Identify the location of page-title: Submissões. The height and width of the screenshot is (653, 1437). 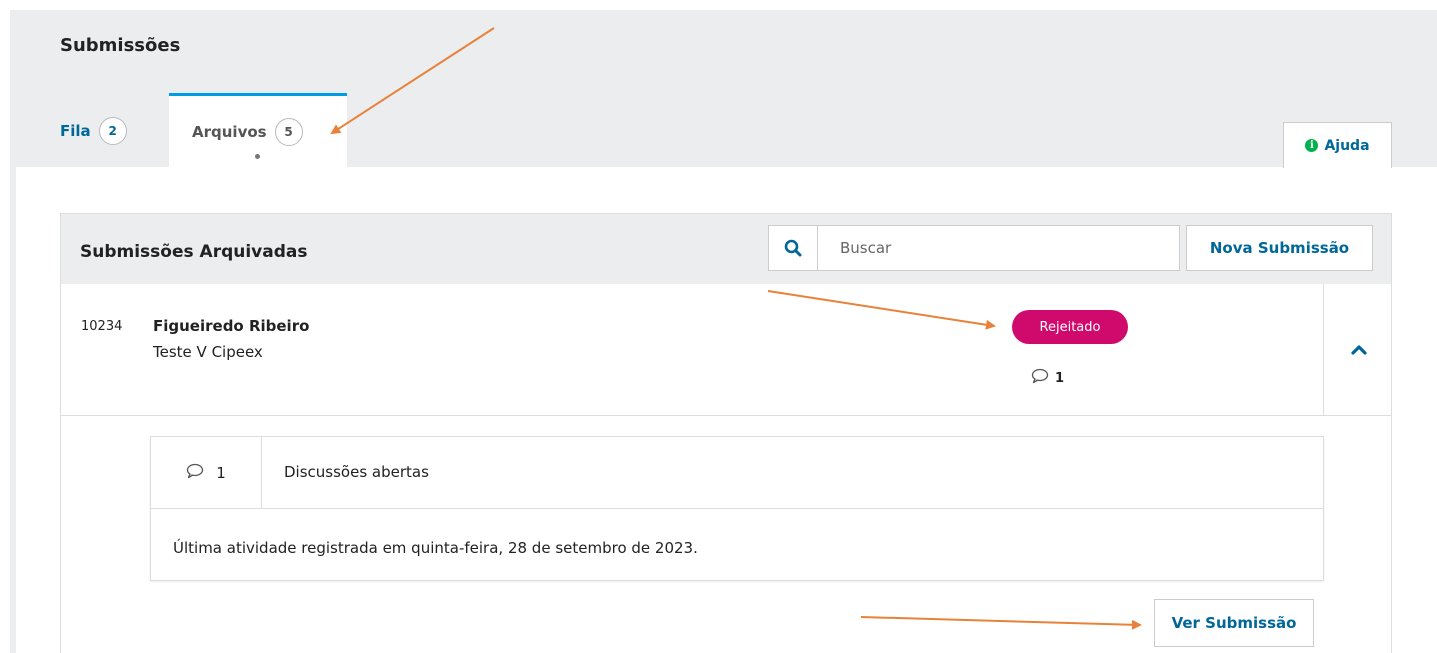
(120, 45).